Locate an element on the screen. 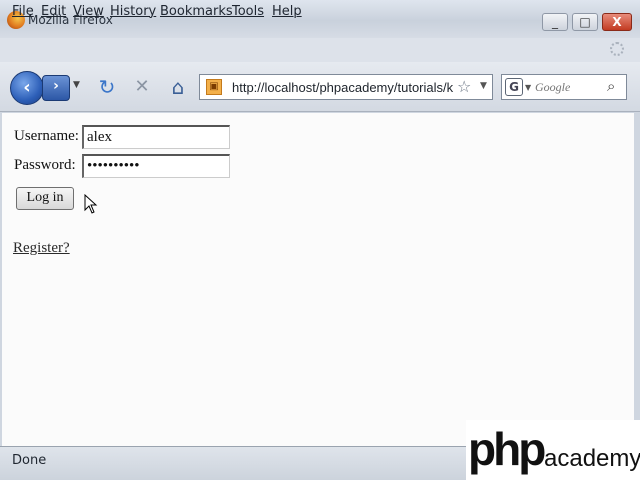  menu-history: History is located at coordinates (133, 11).